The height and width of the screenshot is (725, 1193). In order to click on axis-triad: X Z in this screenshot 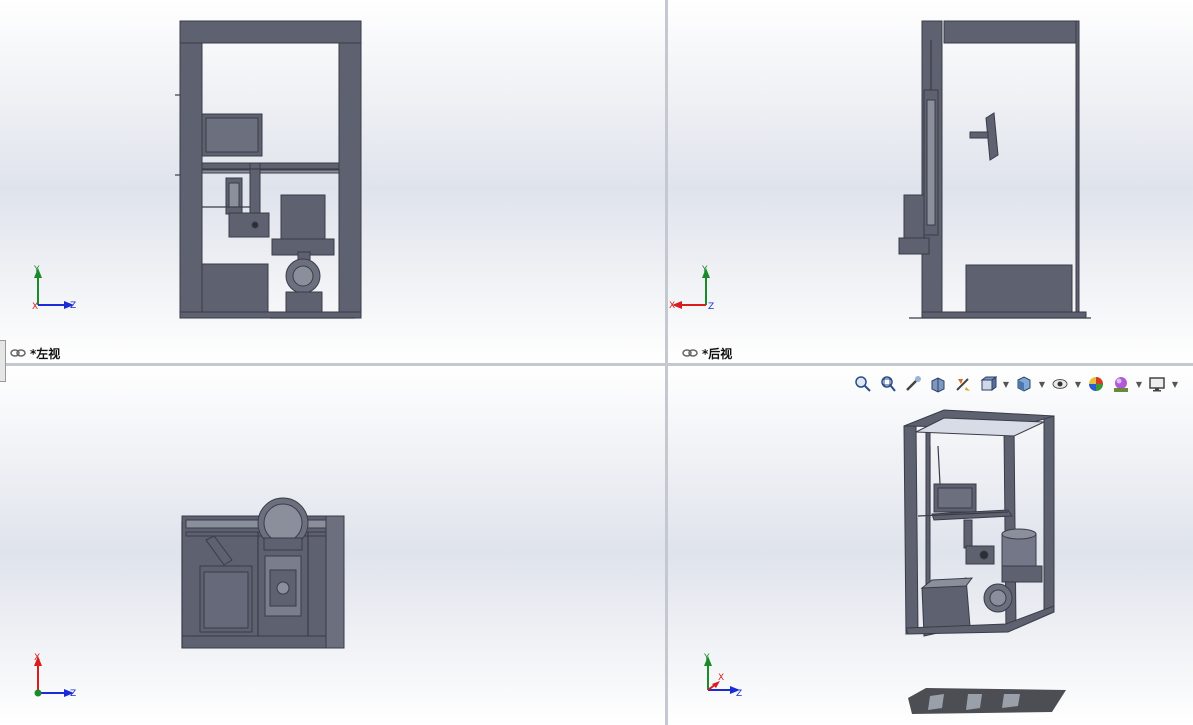, I will do `click(55, 676)`.